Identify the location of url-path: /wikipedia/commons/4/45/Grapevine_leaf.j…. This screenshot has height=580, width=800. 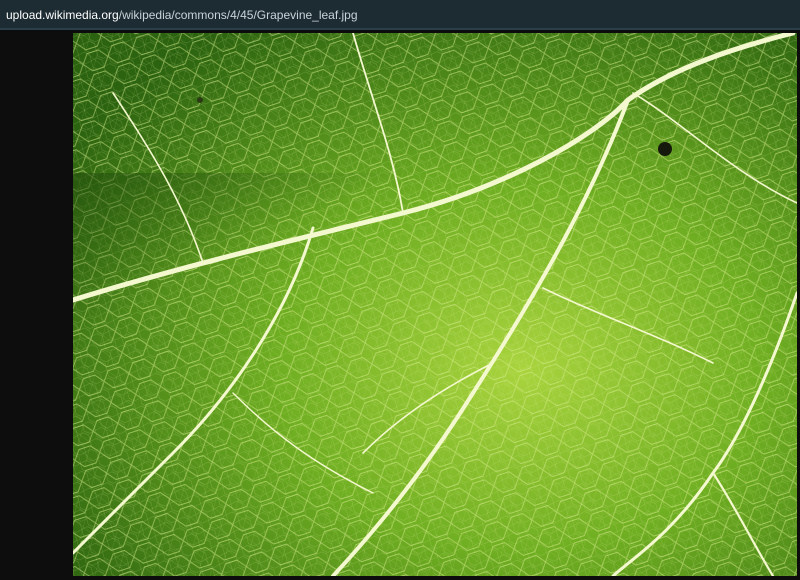
(238, 15).